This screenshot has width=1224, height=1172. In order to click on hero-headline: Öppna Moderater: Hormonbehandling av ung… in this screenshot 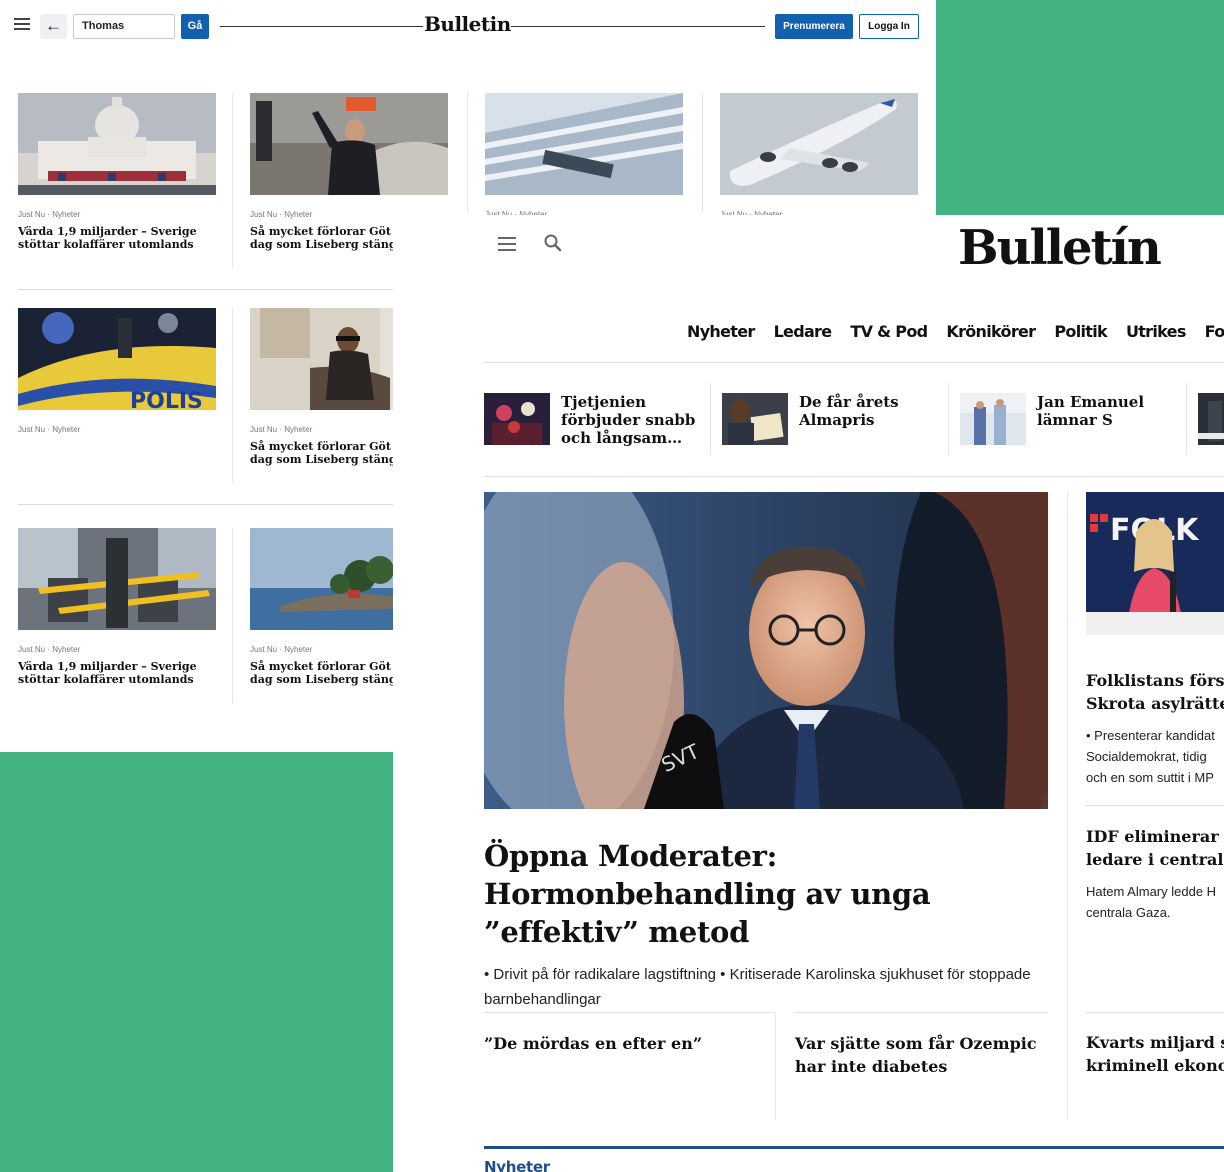, I will do `click(764, 894)`.